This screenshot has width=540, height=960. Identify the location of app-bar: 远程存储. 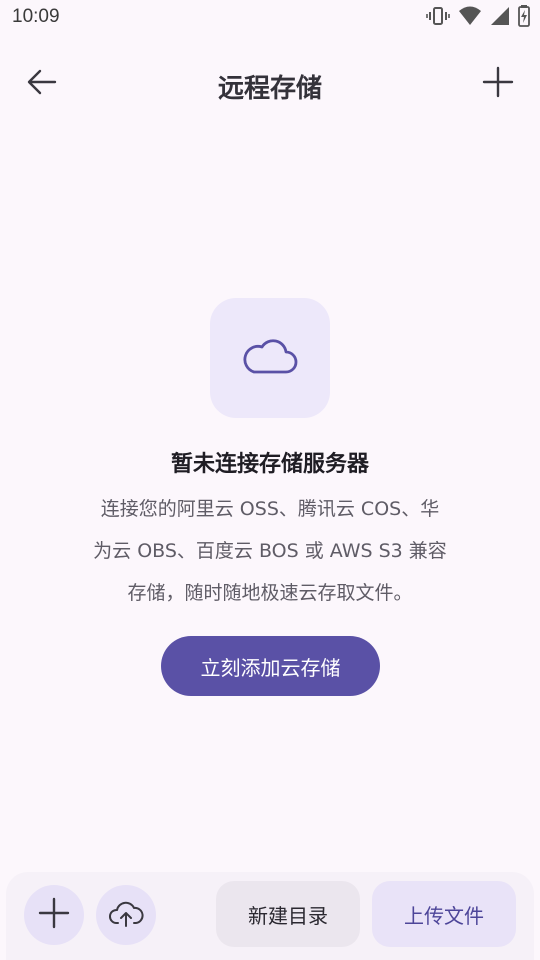
(270, 84).